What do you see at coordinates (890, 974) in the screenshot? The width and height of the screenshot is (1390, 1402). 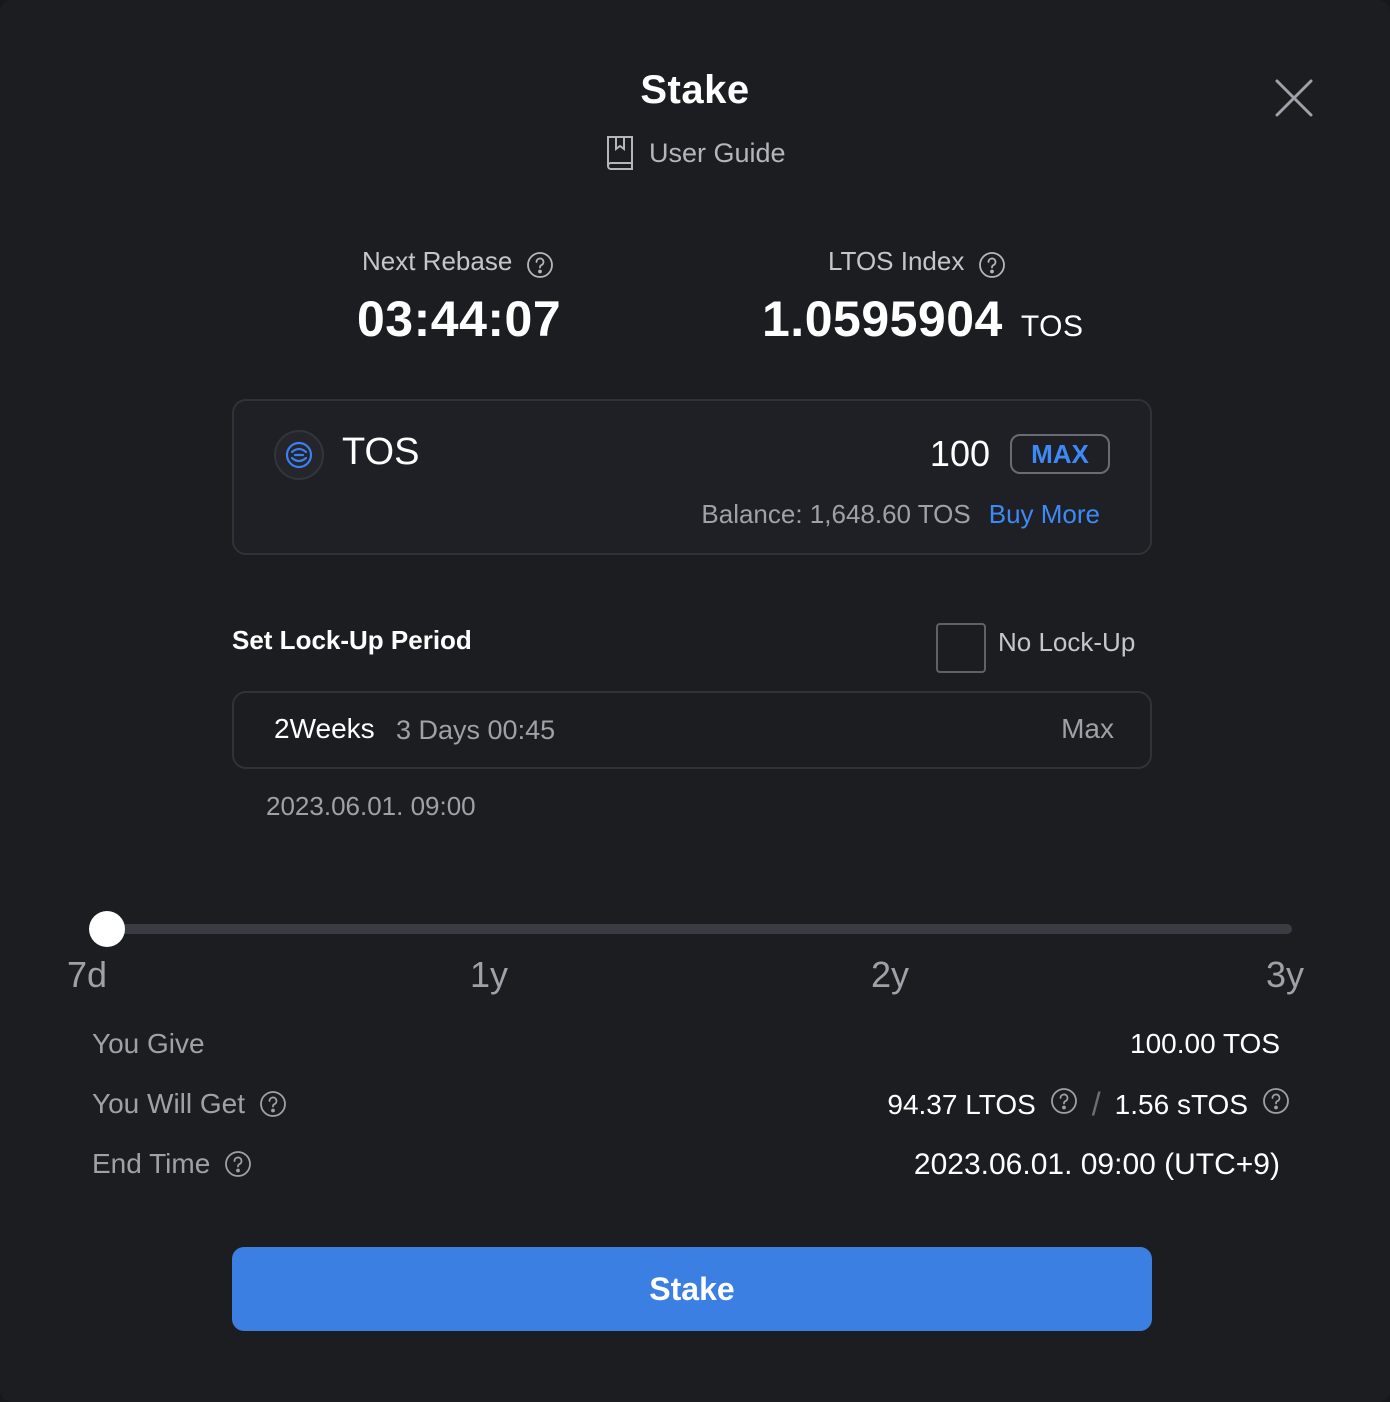 I see `slider-tick-2y: 2y` at bounding box center [890, 974].